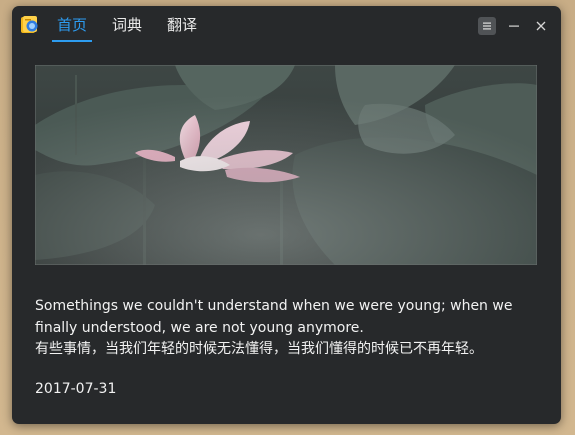  What do you see at coordinates (259, 349) in the screenshot?
I see `chinese-sentence: 有些事情，当我们年轻的时候无法懂得，当我们懂得的时候已不再年轻。` at bounding box center [259, 349].